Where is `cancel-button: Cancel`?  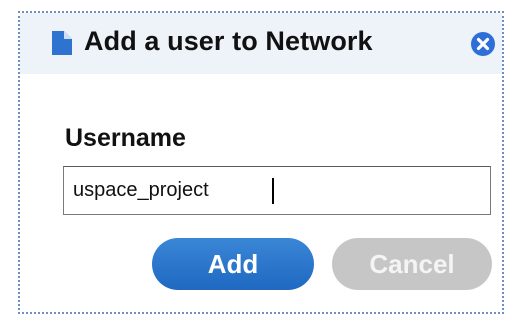 cancel-button: Cancel is located at coordinates (412, 264).